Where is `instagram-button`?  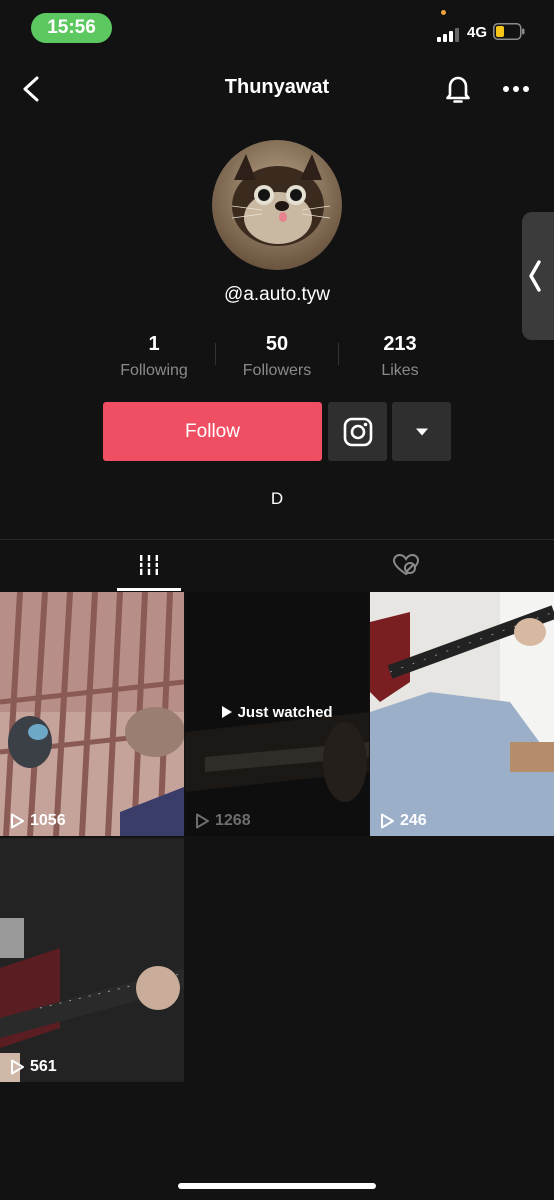 instagram-button is located at coordinates (357, 431).